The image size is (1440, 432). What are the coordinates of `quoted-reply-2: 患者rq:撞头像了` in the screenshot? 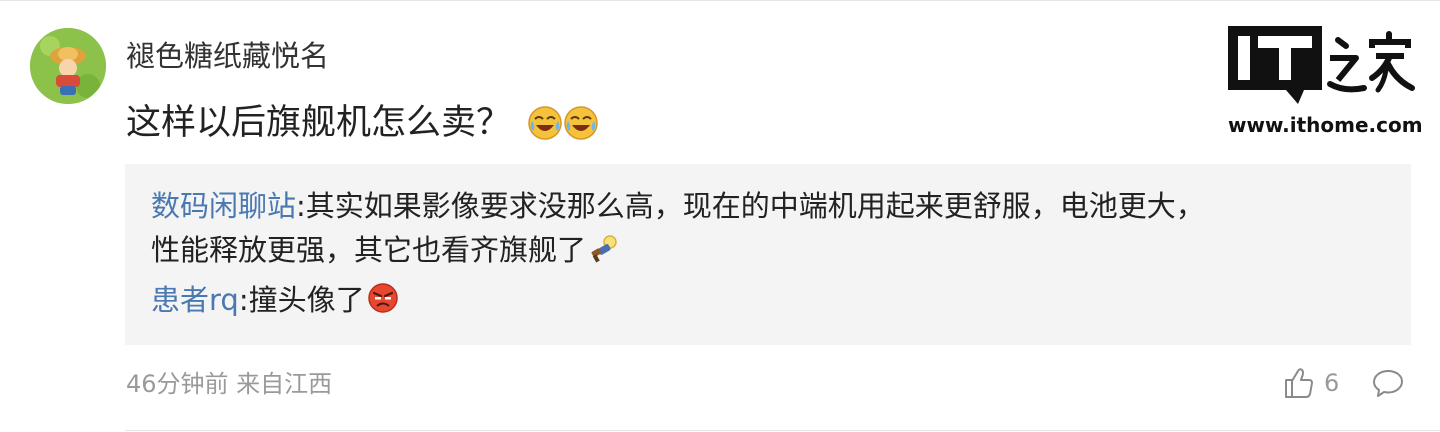 It's located at (275, 300).